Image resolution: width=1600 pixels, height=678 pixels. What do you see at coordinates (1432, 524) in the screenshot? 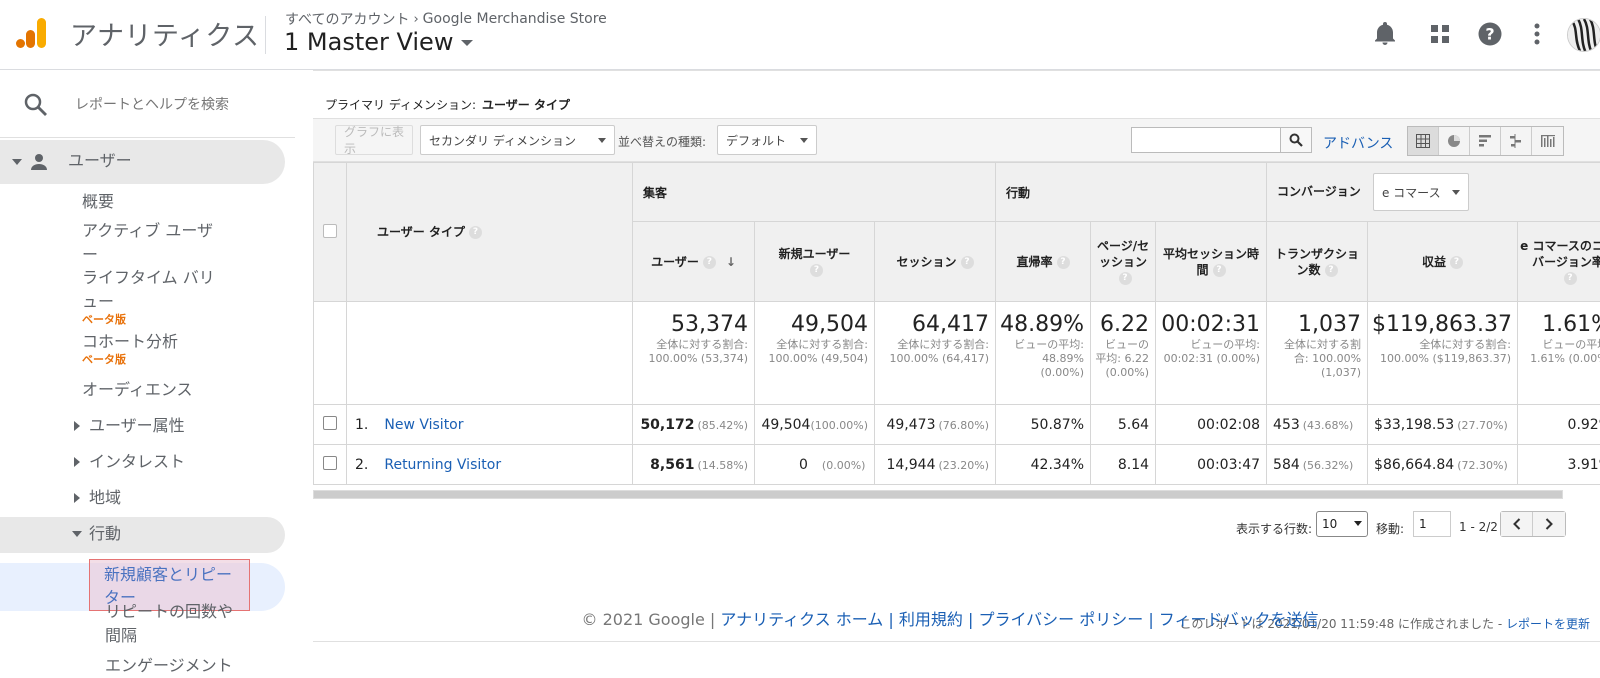
I see `goto-page-input: 1` at bounding box center [1432, 524].